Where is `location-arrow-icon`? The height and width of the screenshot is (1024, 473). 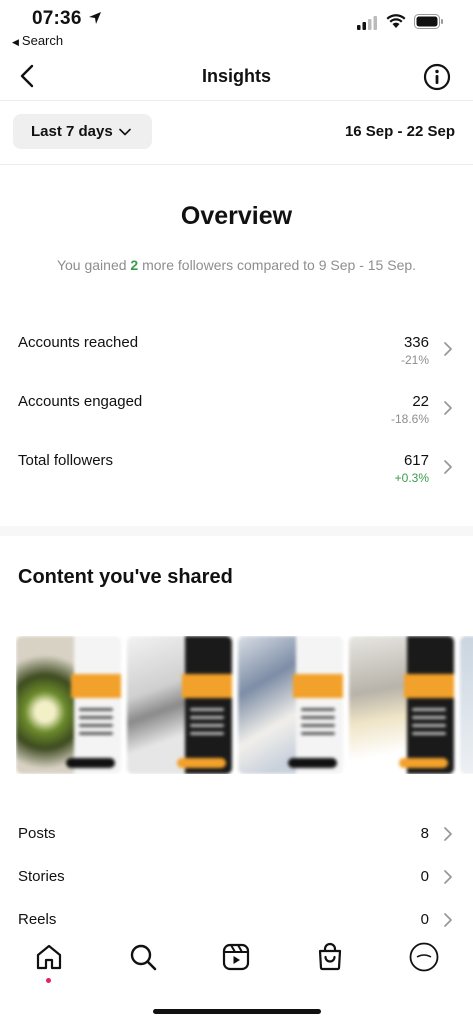
location-arrow-icon is located at coordinates (95, 18).